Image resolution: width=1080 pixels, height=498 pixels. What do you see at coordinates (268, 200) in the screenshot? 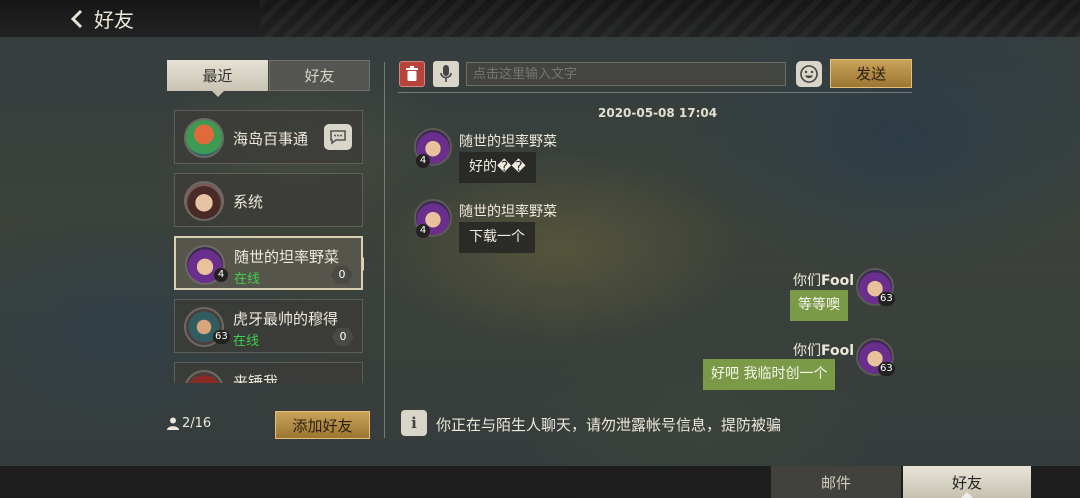
I see `friend-item-system: 系统` at bounding box center [268, 200].